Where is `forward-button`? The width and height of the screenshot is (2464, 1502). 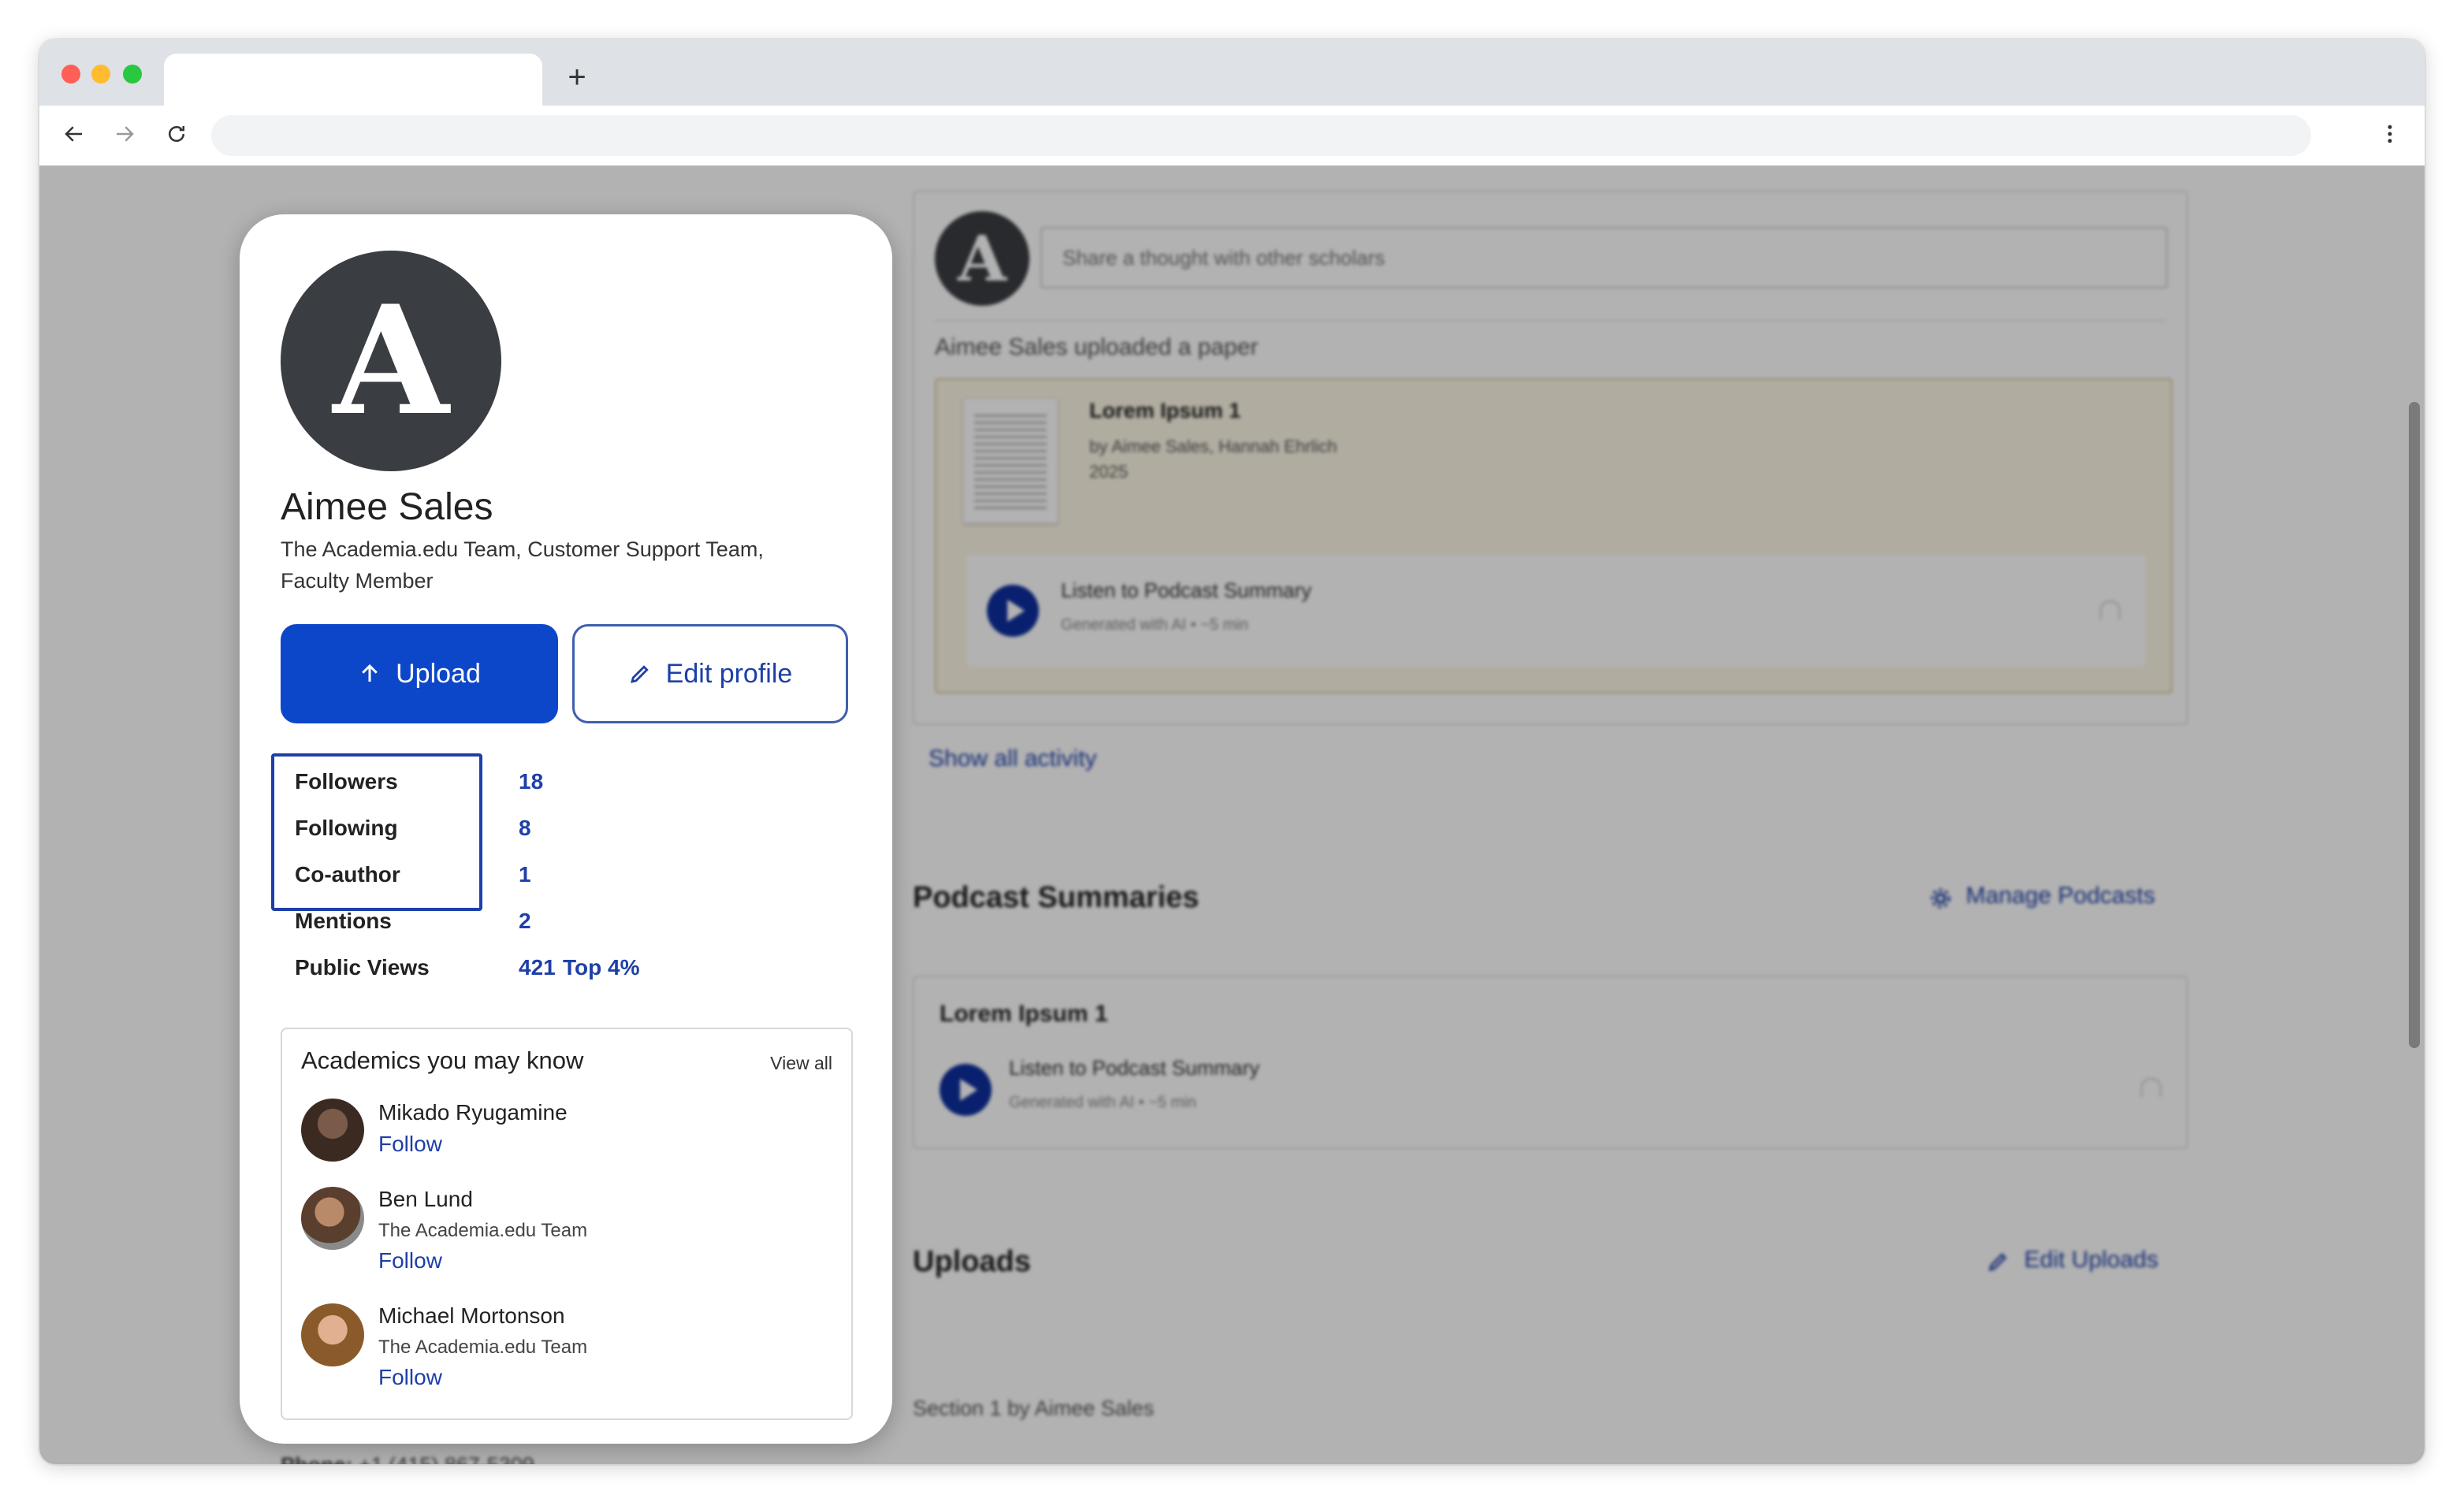 forward-button is located at coordinates (125, 134).